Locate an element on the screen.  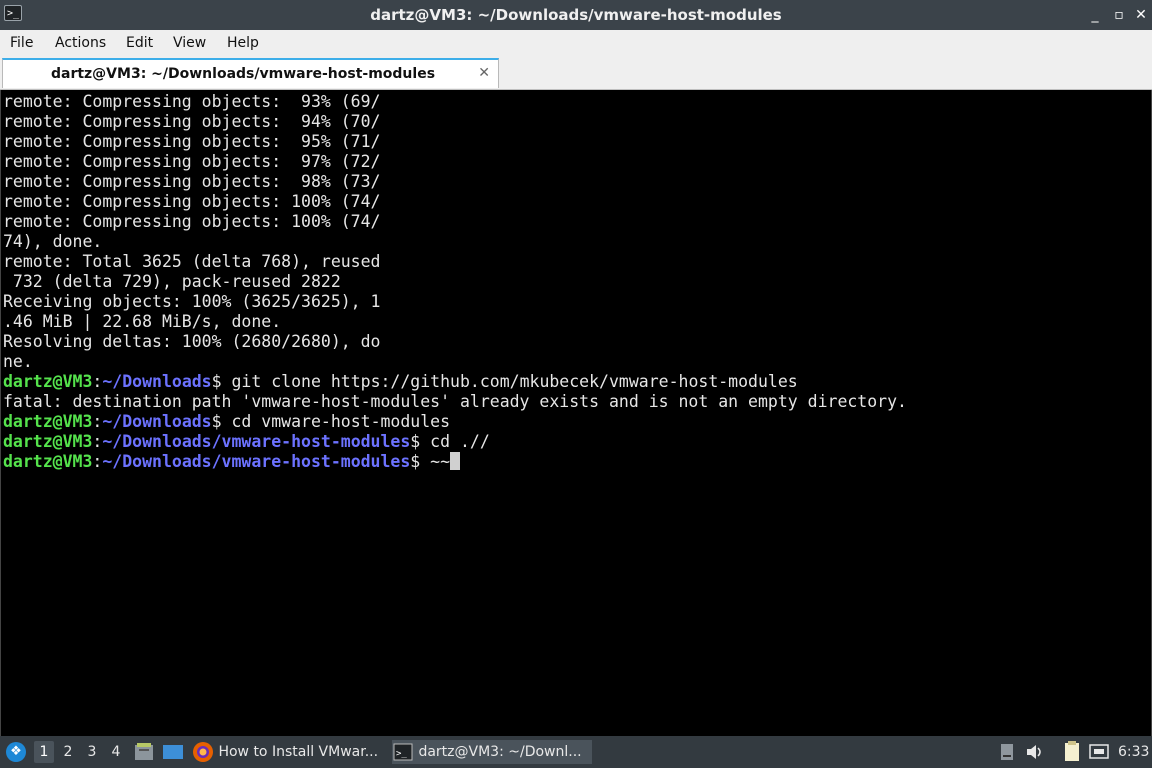
terminal-output-line: remote: Compressing objects: 97% (72/ is located at coordinates (192, 161).